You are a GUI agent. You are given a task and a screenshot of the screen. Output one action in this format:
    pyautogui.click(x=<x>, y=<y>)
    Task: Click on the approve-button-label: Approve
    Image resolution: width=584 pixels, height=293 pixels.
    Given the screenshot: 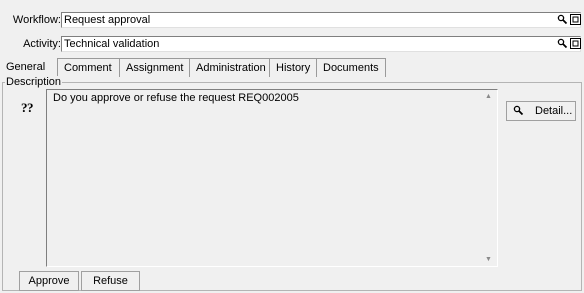 What is the action you would take?
    pyautogui.click(x=49, y=281)
    